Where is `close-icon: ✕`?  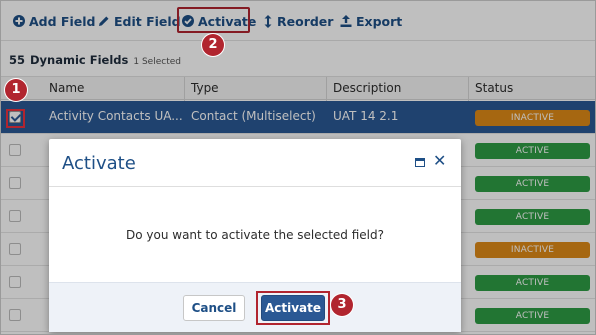 close-icon: ✕ is located at coordinates (439, 161).